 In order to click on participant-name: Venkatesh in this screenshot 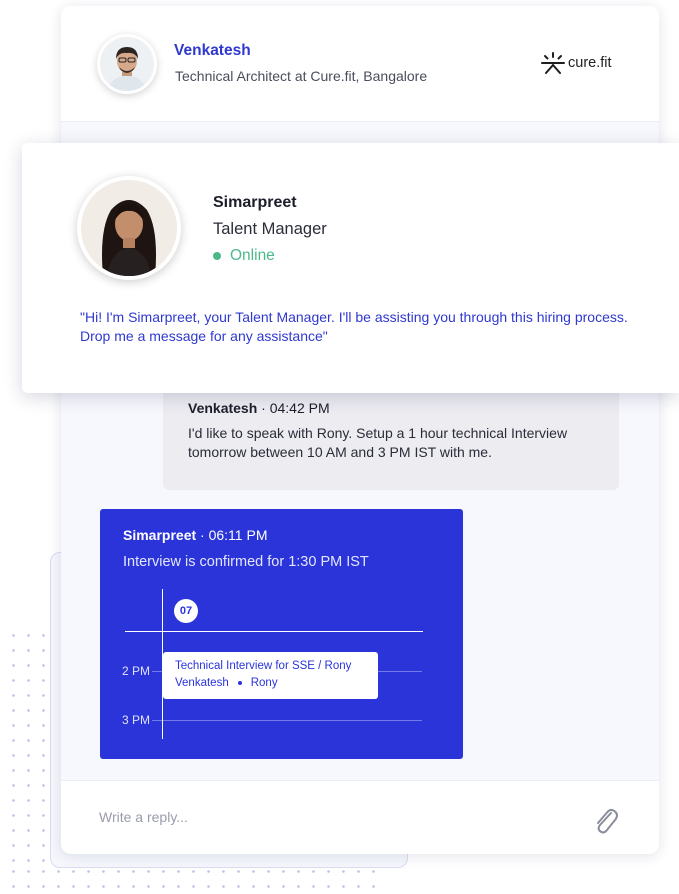, I will do `click(202, 683)`.